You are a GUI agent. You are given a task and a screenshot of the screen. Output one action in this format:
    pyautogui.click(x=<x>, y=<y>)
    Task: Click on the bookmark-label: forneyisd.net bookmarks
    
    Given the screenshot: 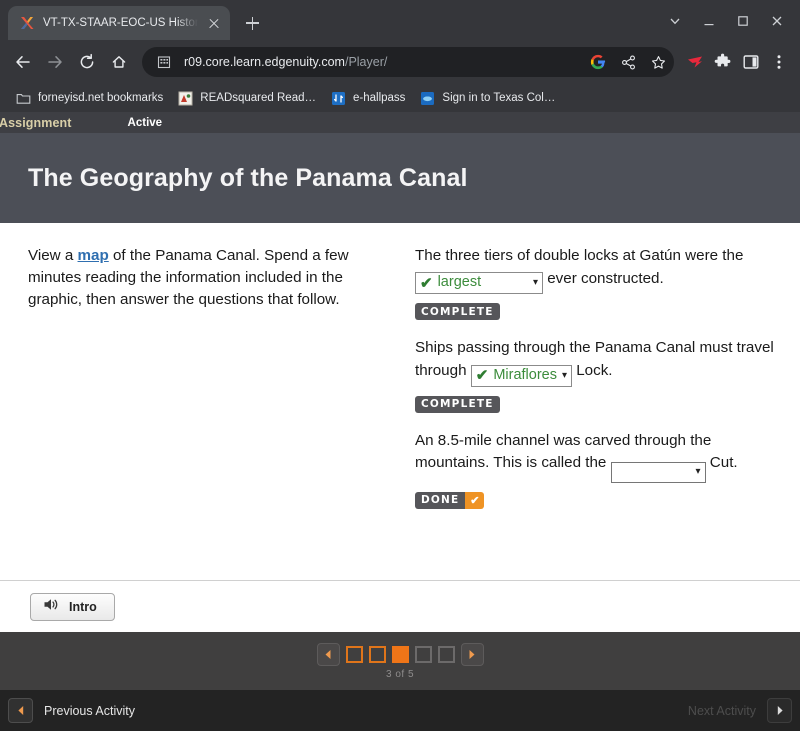 What is the action you would take?
    pyautogui.click(x=101, y=98)
    